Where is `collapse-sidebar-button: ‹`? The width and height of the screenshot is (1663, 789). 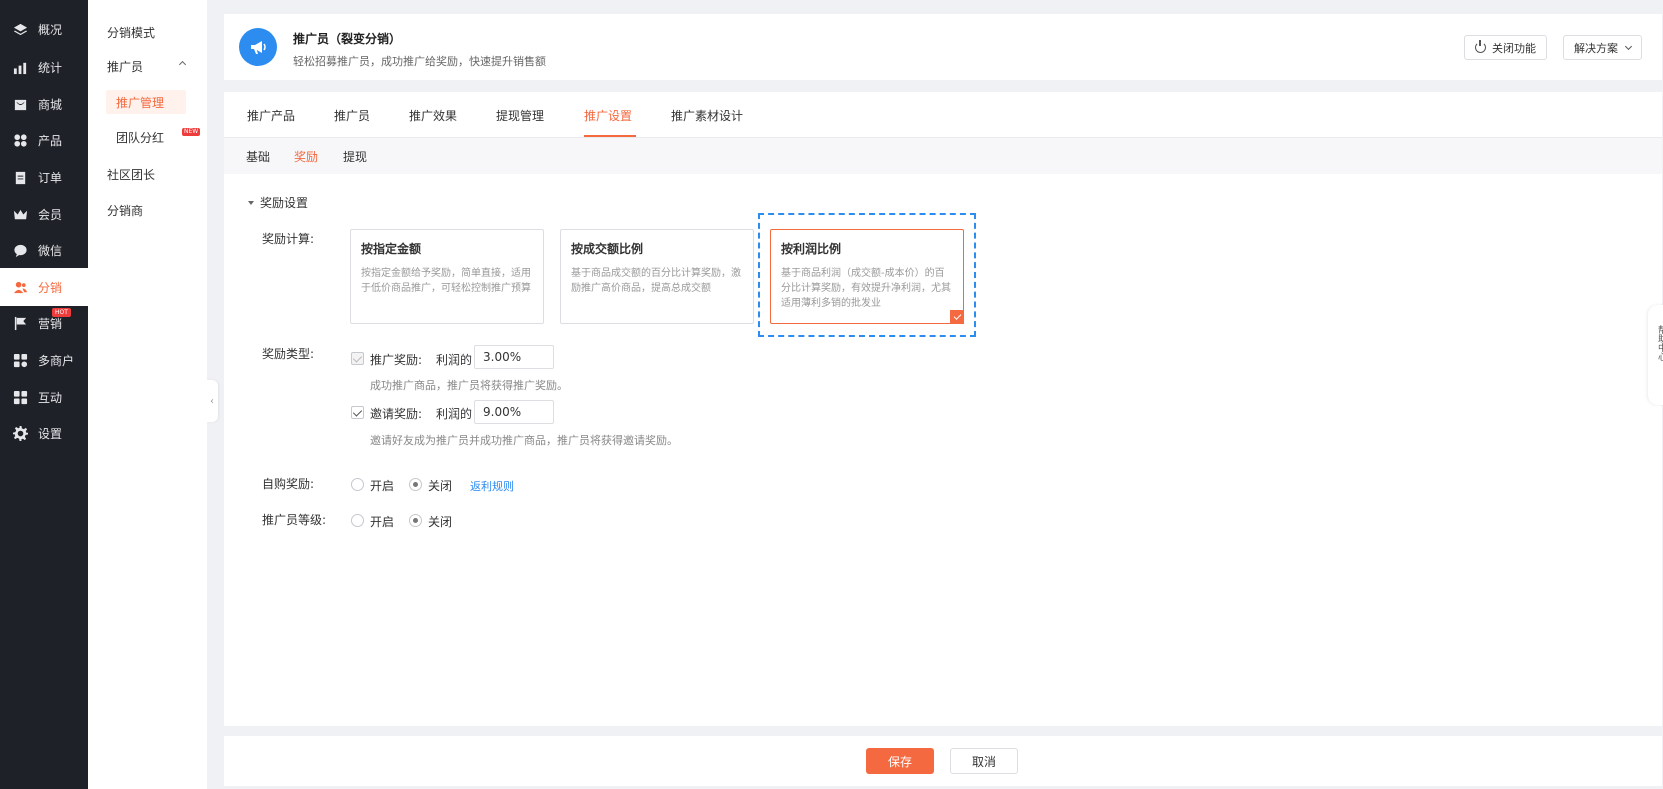 collapse-sidebar-button: ‹ is located at coordinates (212, 401).